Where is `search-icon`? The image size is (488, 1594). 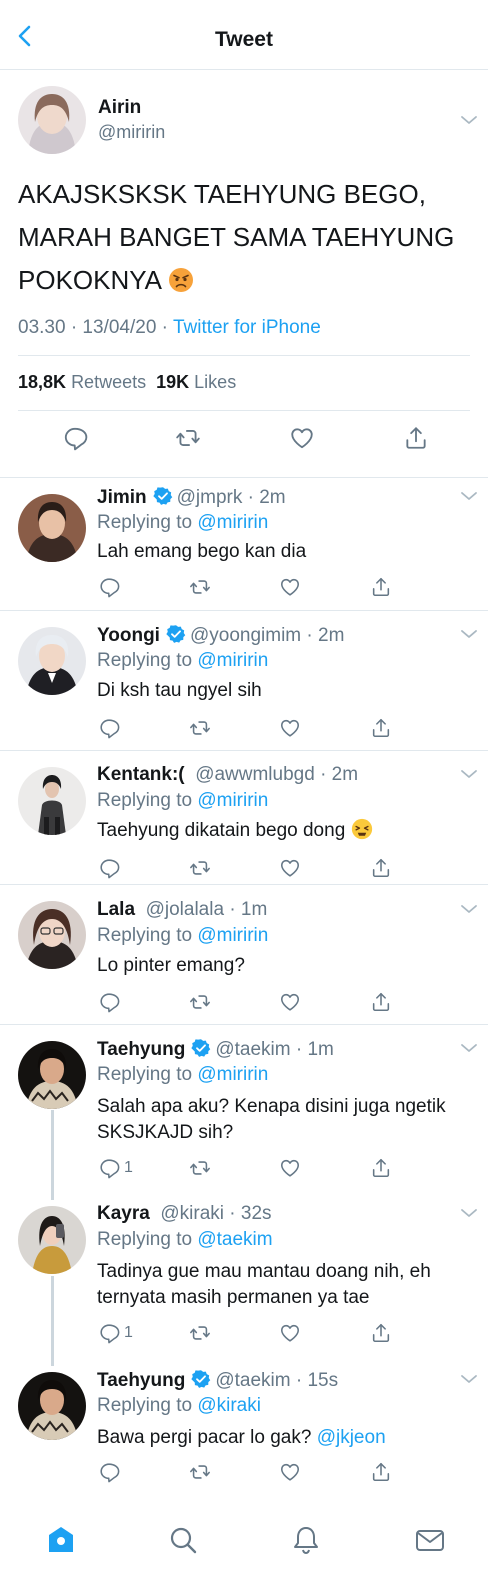
search-icon is located at coordinates (183, 1540).